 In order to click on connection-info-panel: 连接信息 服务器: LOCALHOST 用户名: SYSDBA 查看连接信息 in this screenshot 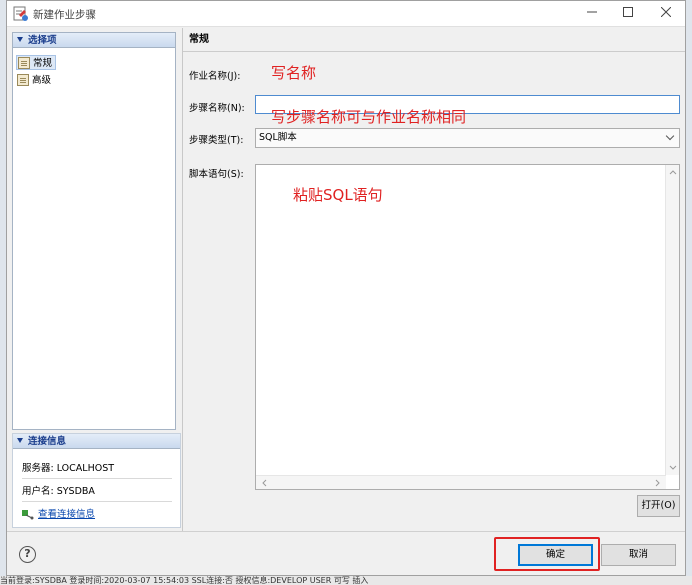, I will do `click(96, 480)`.